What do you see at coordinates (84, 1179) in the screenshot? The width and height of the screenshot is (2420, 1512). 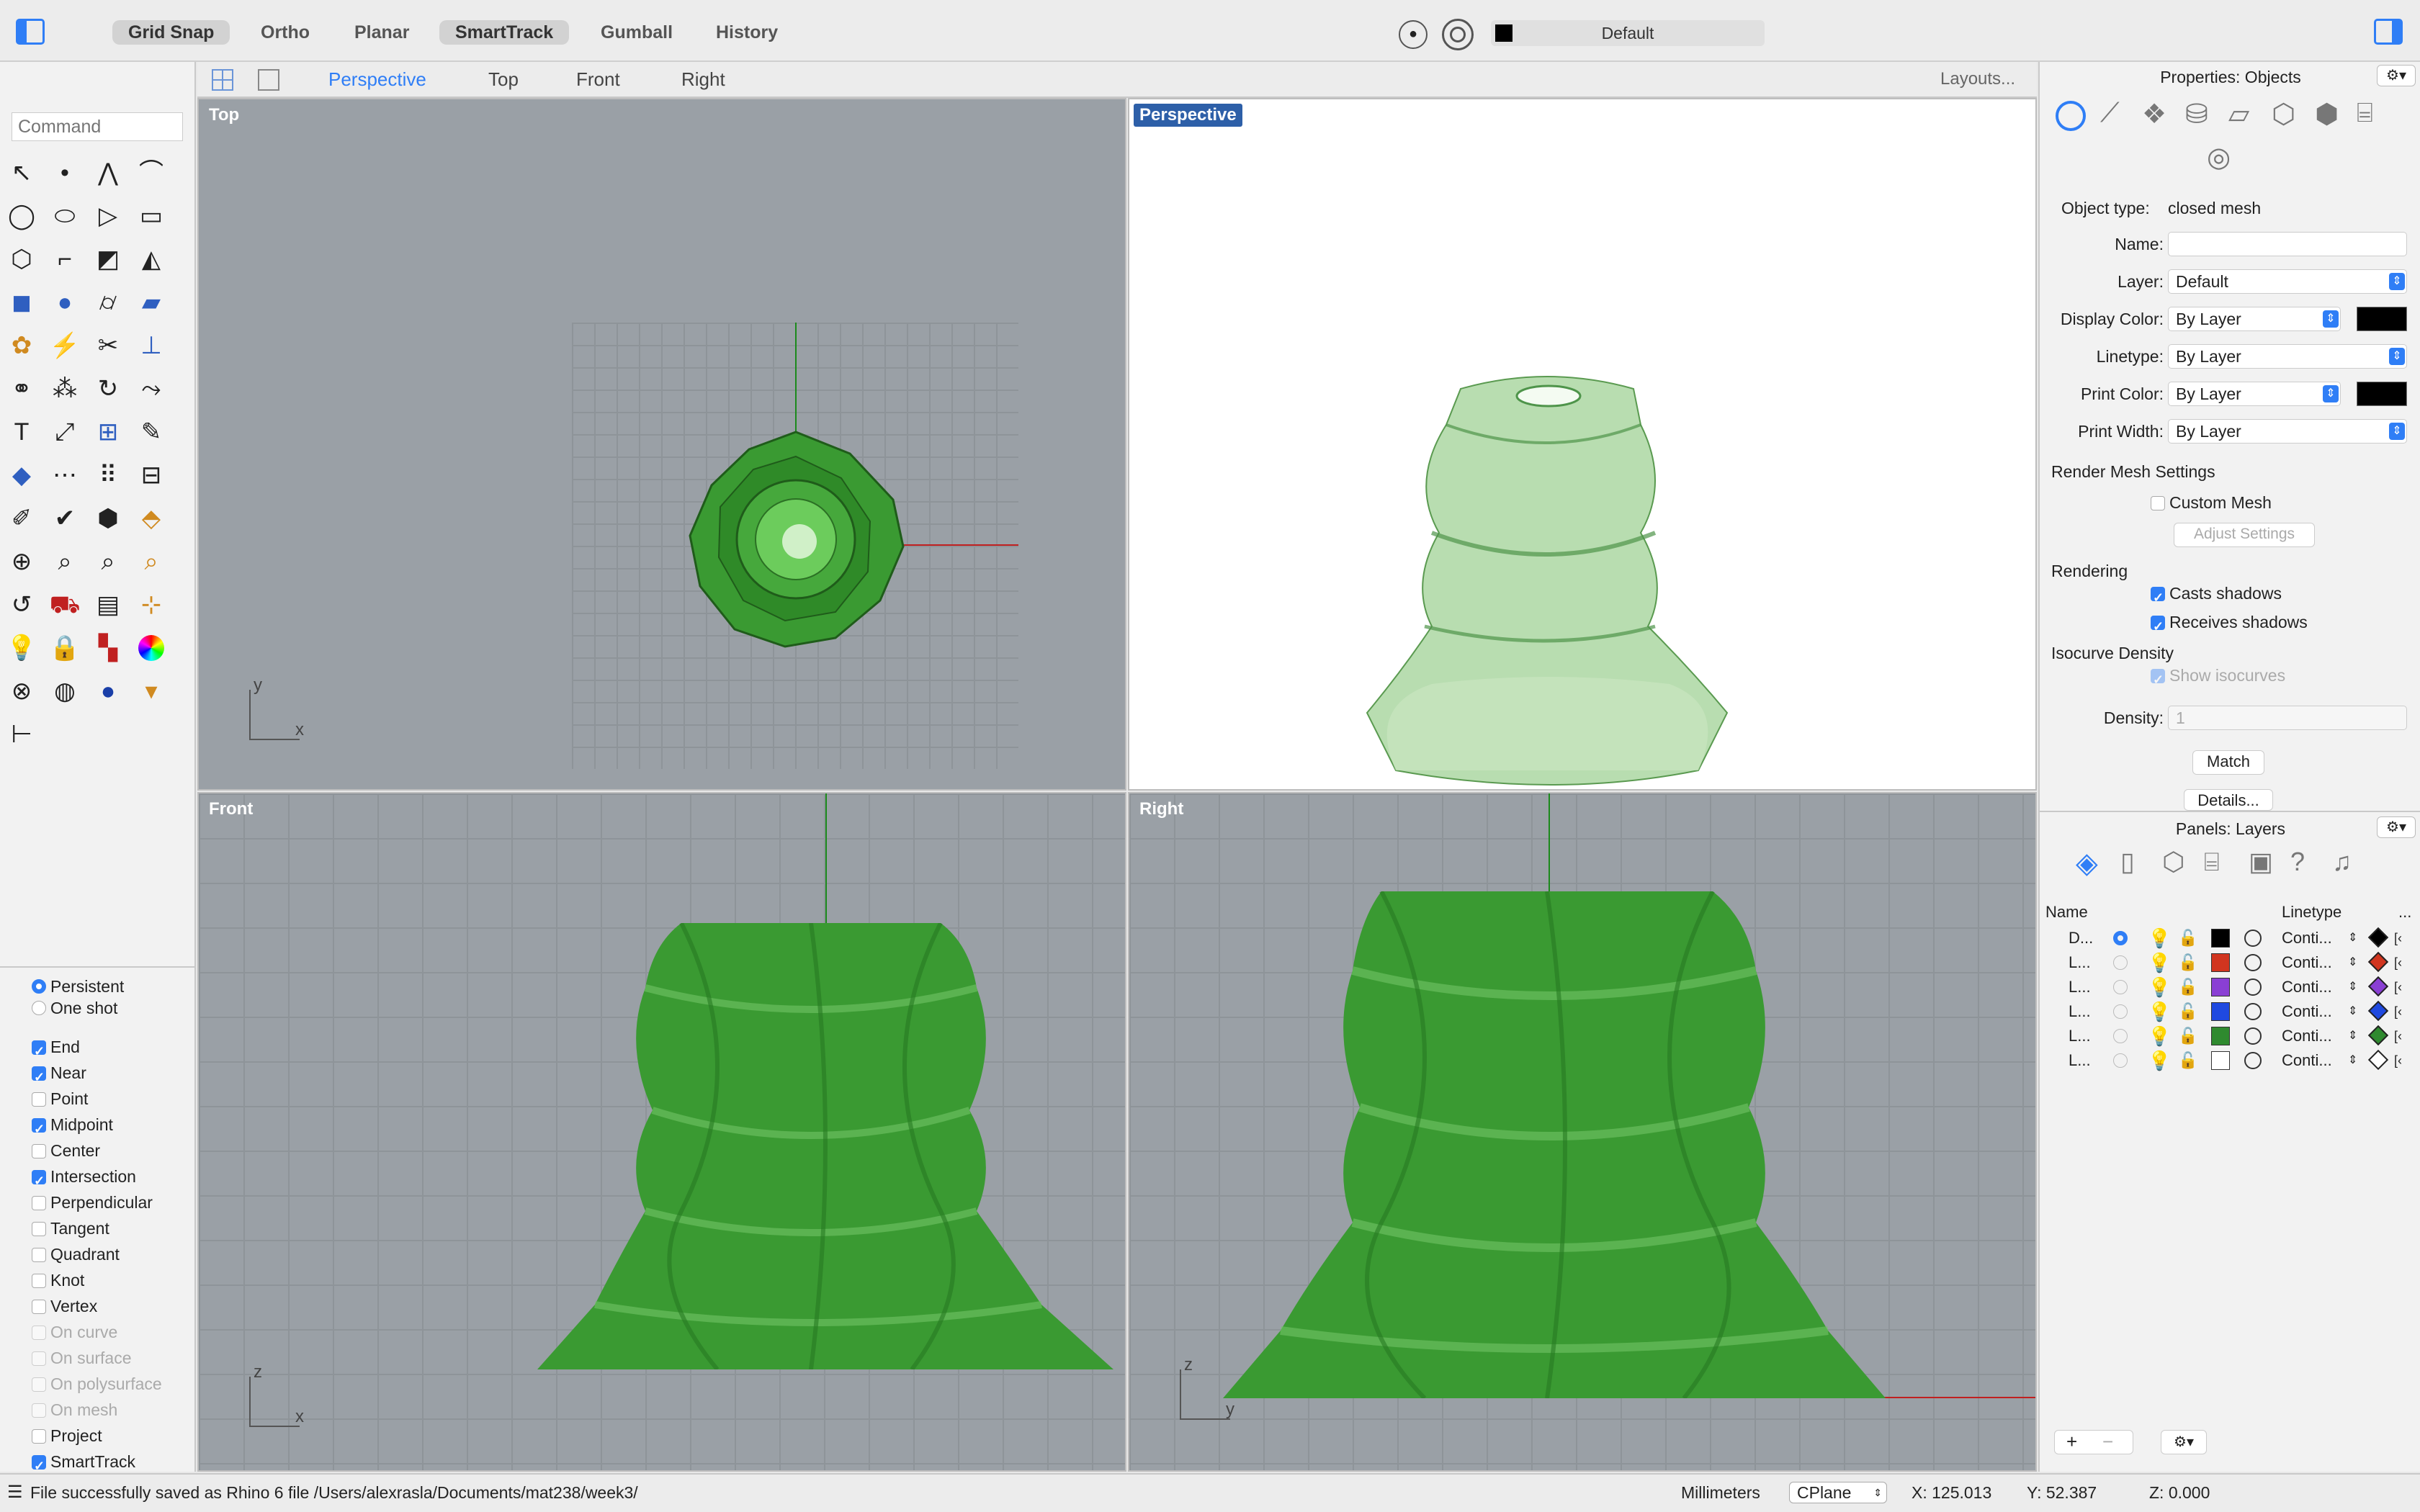 I see `osnap-intersection-checkbox: Intersection` at bounding box center [84, 1179].